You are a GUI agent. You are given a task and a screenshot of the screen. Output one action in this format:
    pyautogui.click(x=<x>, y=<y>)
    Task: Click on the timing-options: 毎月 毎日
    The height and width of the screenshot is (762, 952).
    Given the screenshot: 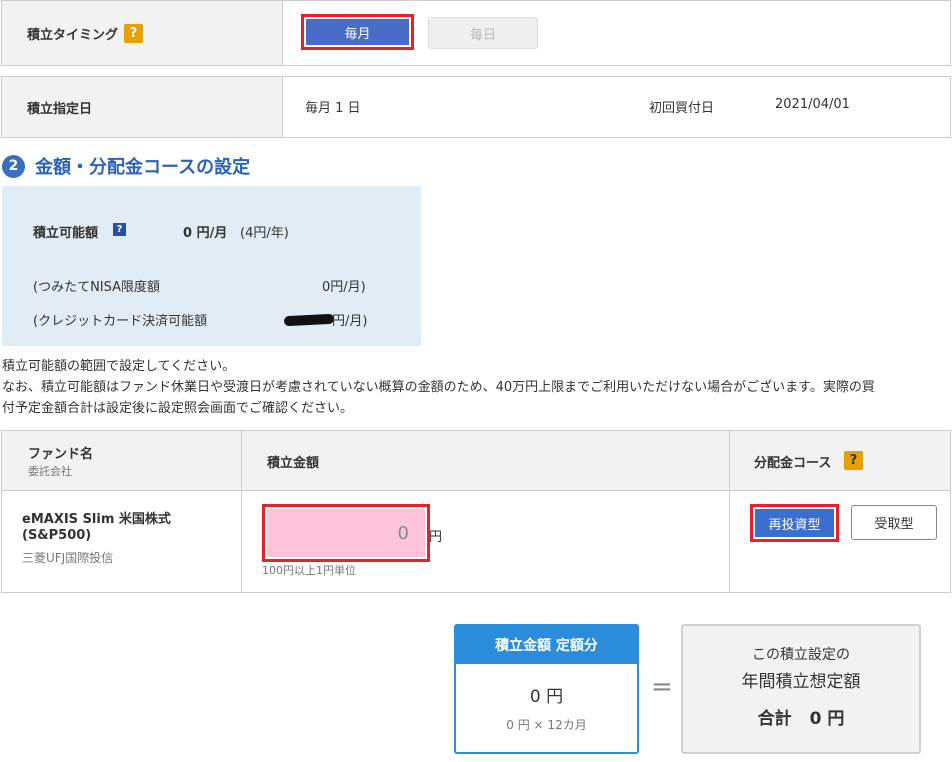 What is the action you would take?
    pyautogui.click(x=616, y=33)
    